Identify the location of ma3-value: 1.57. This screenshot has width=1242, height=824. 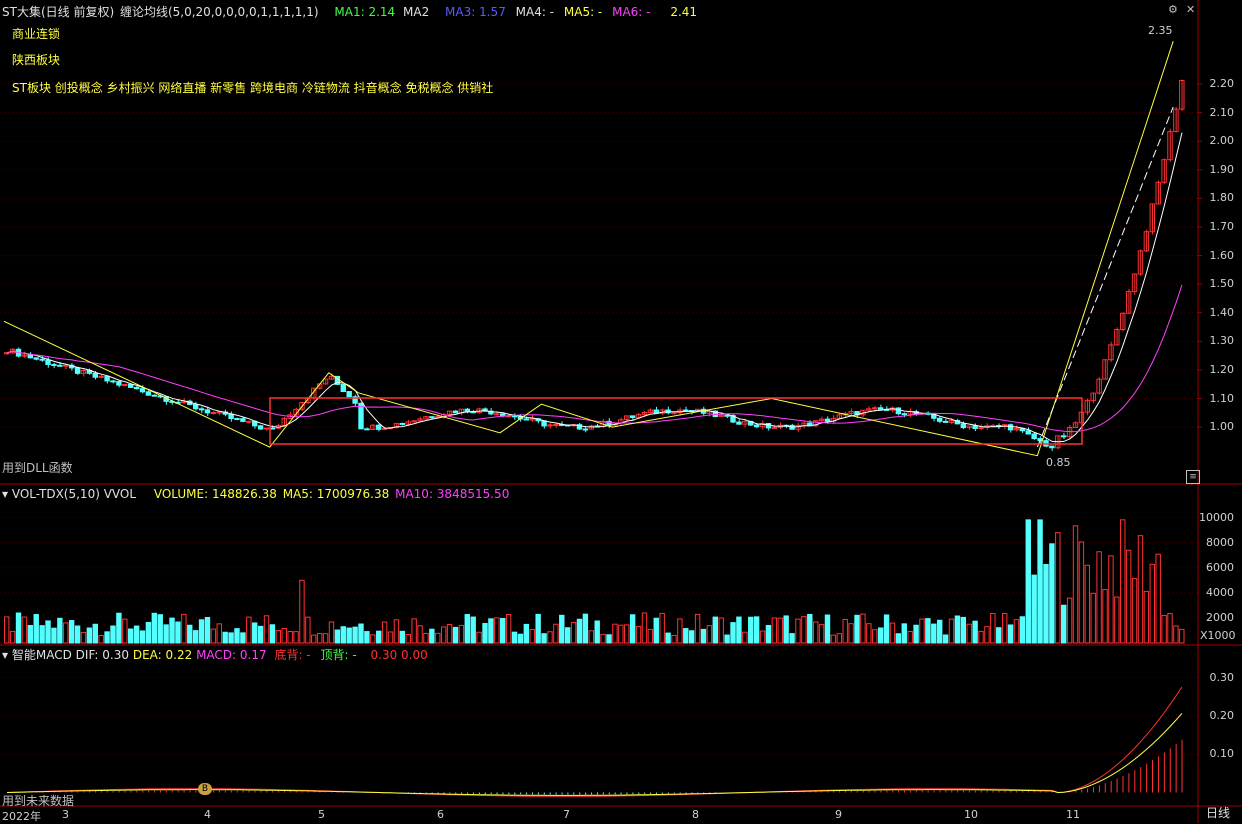
(492, 12).